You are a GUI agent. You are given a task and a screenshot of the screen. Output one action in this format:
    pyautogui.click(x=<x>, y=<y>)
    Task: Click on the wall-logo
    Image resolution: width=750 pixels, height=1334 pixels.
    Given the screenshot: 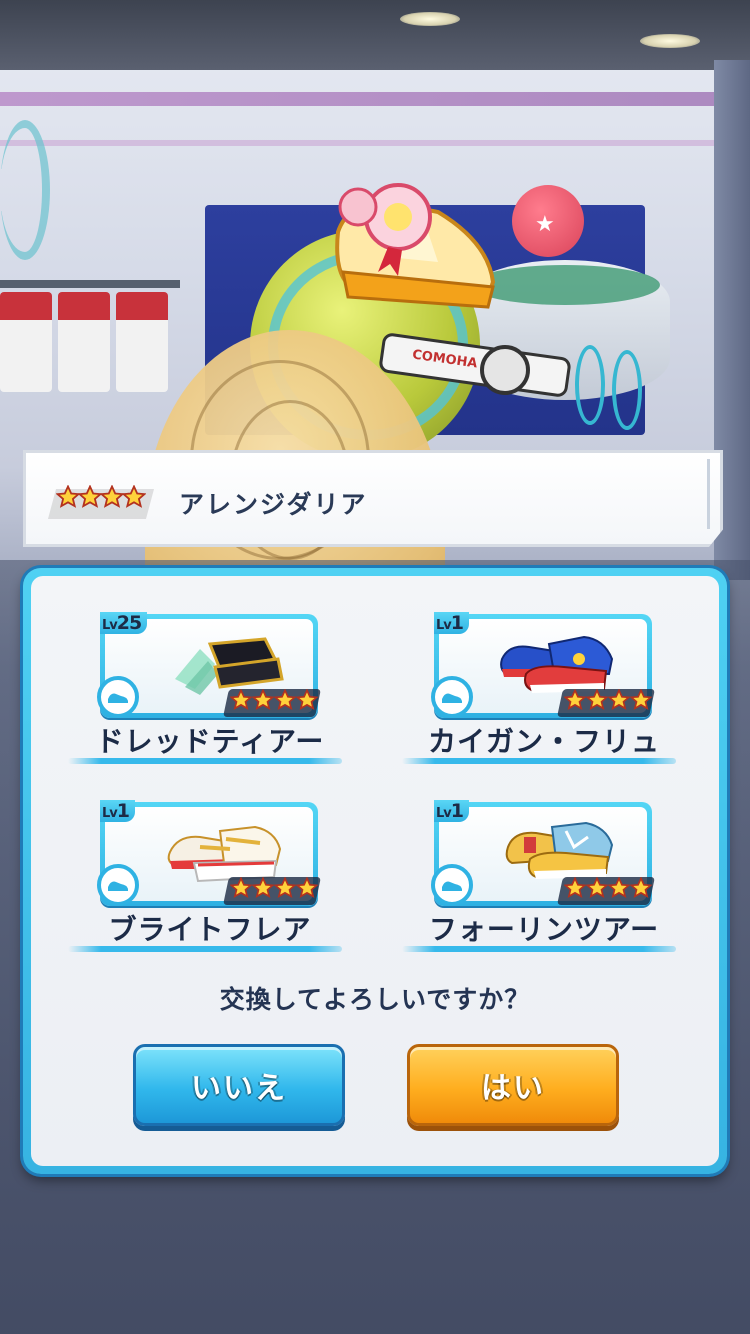 What is the action you would take?
    pyautogui.click(x=25, y=190)
    